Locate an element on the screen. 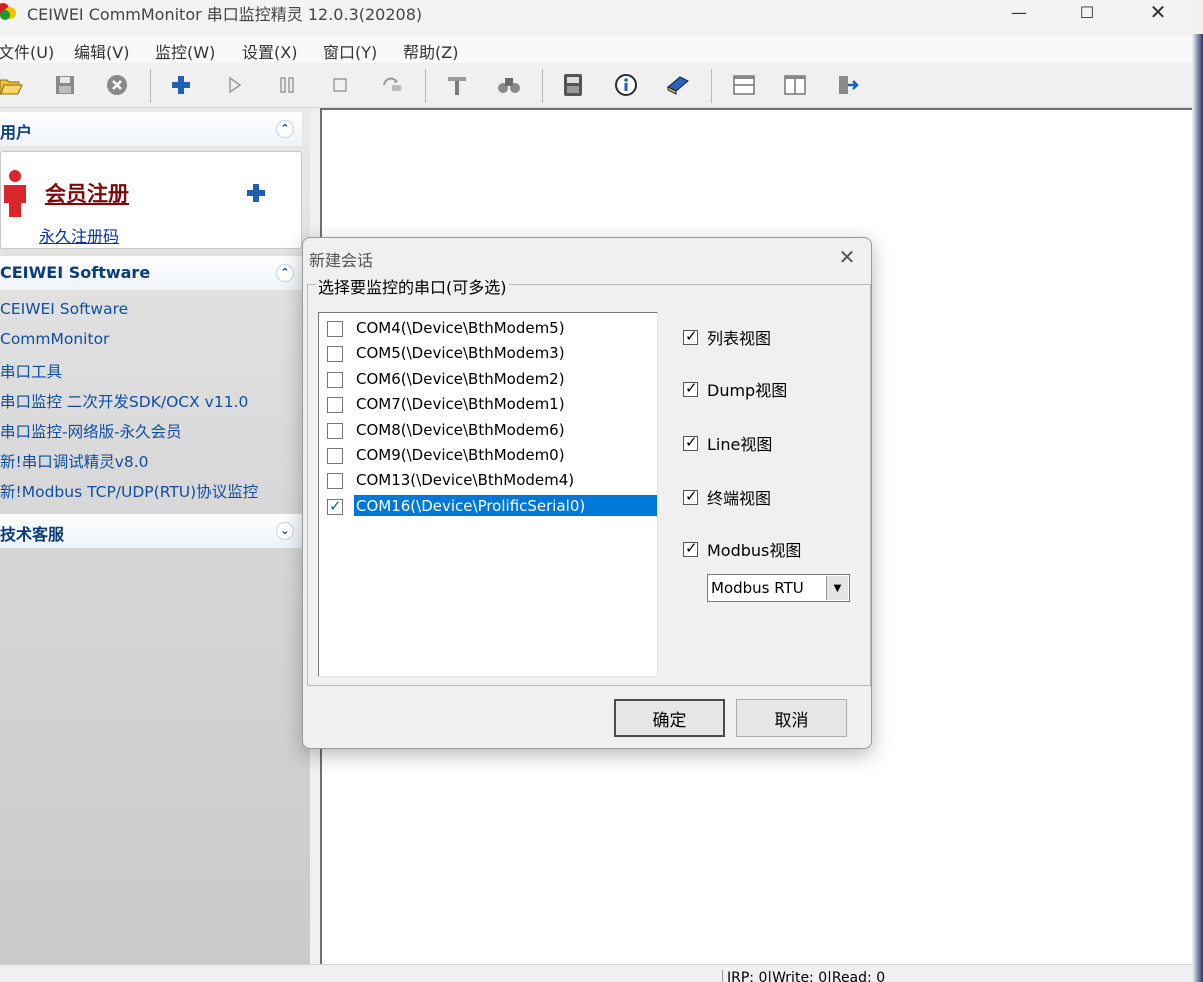  minimize-button: — is located at coordinates (1019, 12).